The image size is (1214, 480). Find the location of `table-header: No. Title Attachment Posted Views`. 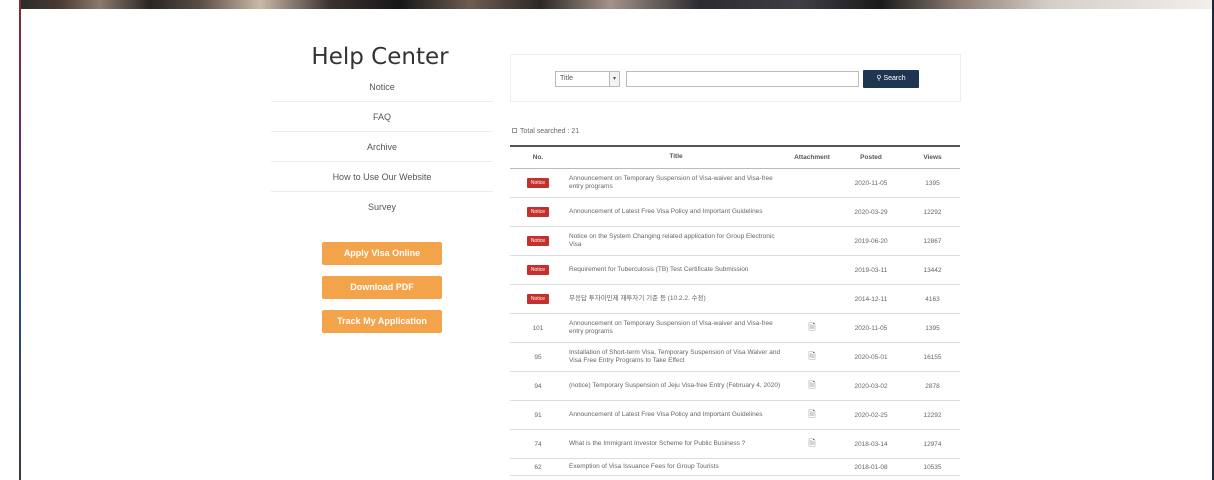

table-header: No. Title Attachment Posted Views is located at coordinates (735, 157).